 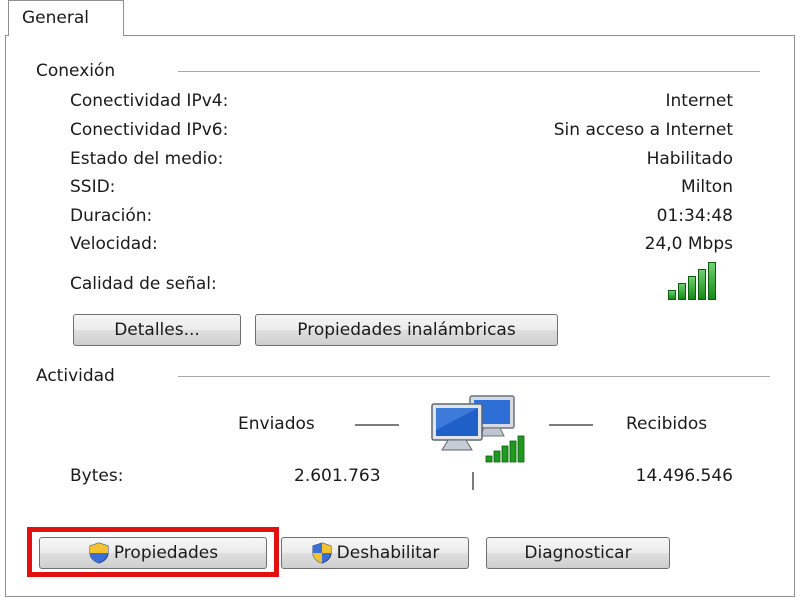 What do you see at coordinates (388, 553) in the screenshot?
I see `disable-button-label: Deshabilitar` at bounding box center [388, 553].